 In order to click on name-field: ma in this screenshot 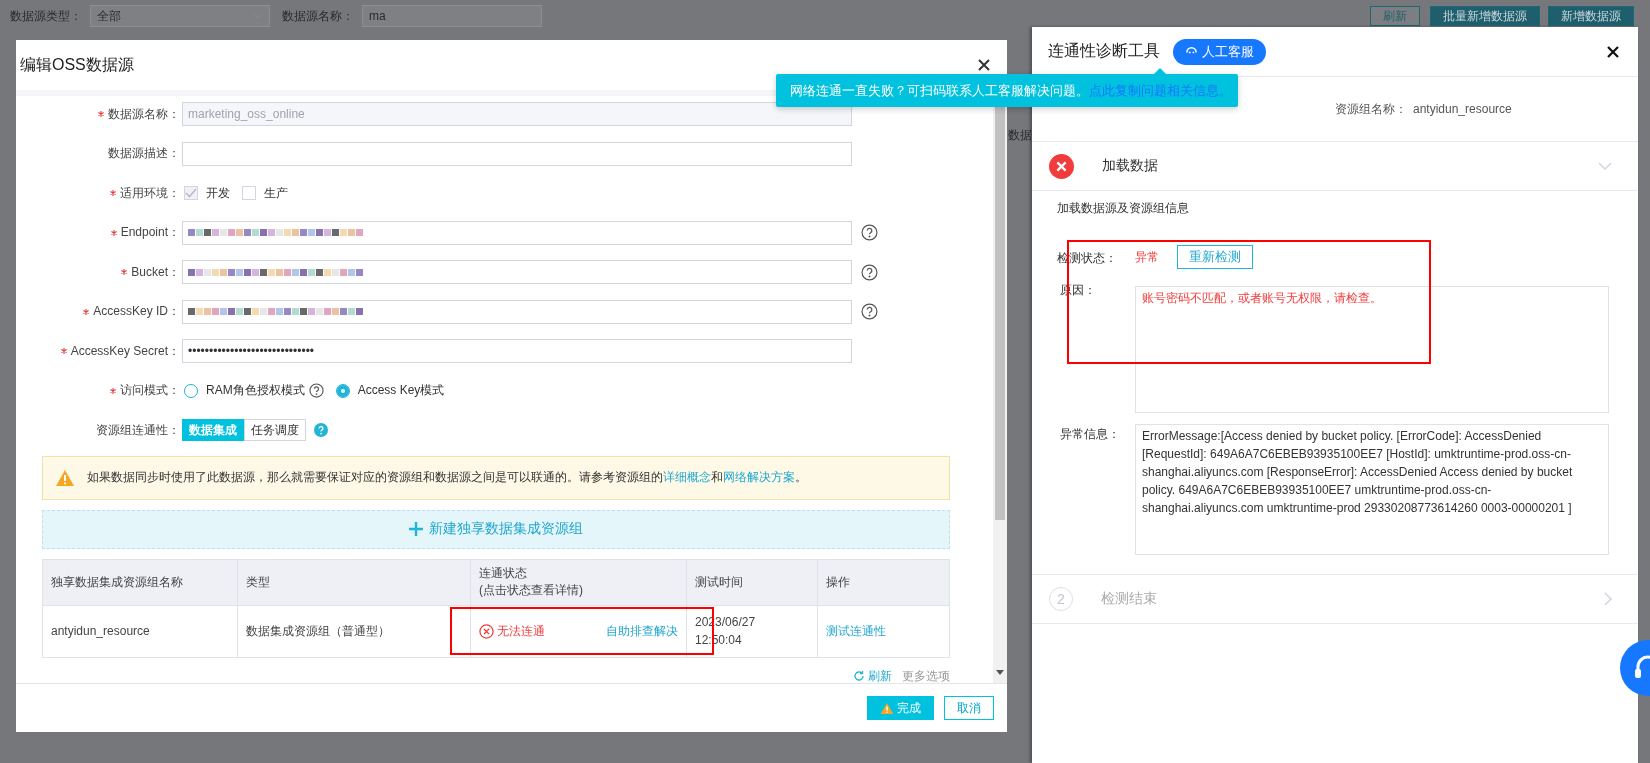, I will do `click(452, 16)`.